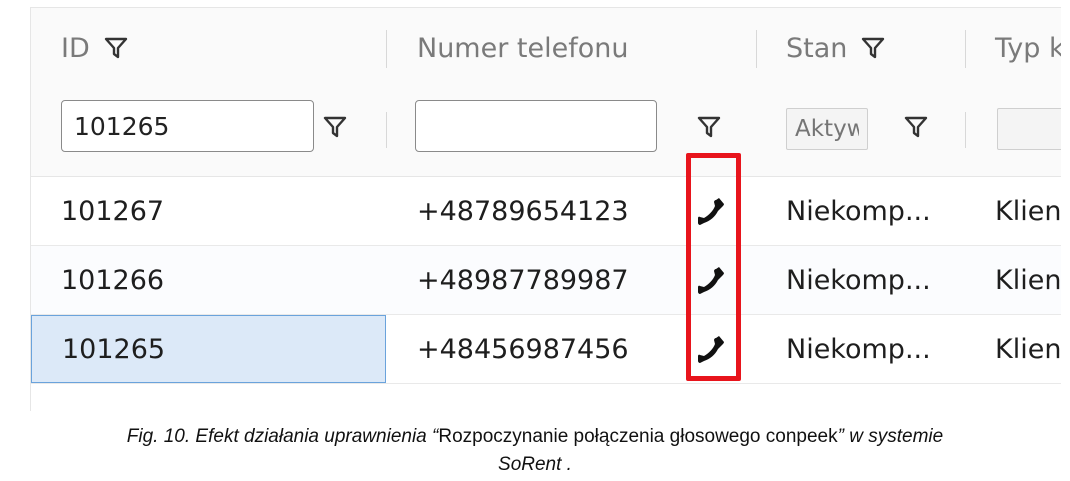  What do you see at coordinates (523, 280) in the screenshot?
I see `cell-phone: +48987789987` at bounding box center [523, 280].